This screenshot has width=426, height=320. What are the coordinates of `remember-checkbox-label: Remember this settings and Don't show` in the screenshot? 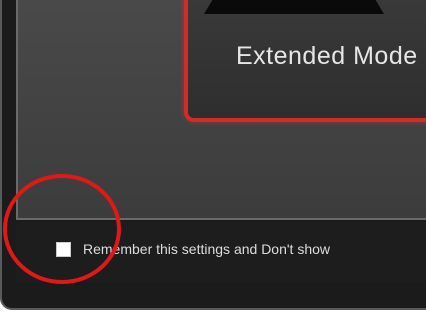 It's located at (206, 249).